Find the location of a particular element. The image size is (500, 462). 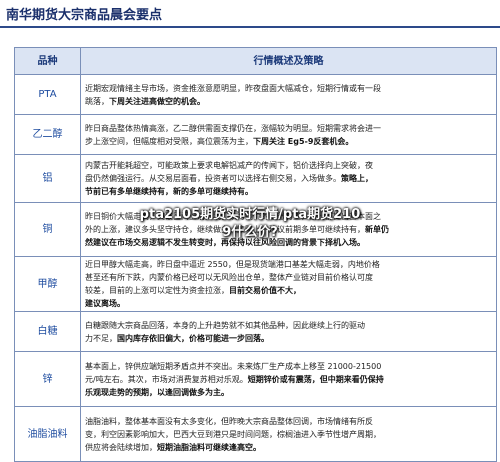

commodity-name: 锌 is located at coordinates (47, 379).